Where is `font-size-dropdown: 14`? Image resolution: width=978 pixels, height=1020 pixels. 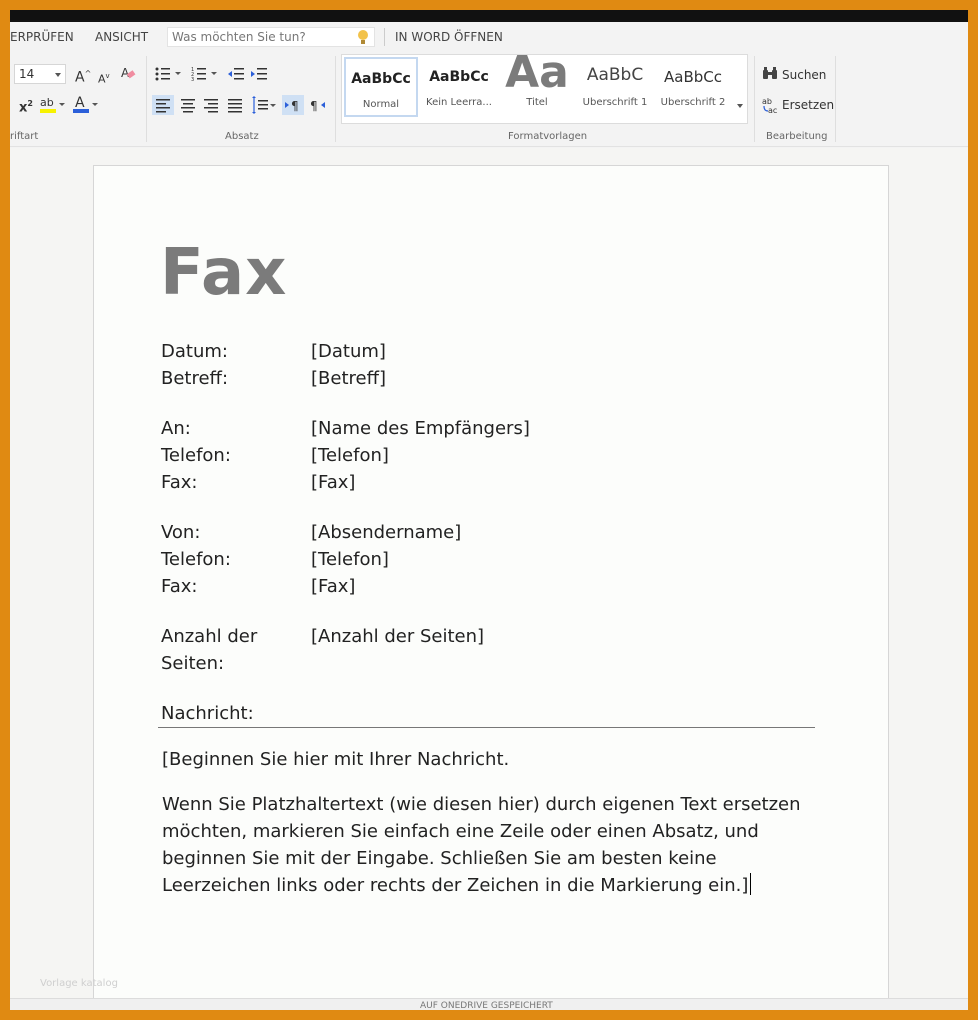
font-size-dropdown: 14 is located at coordinates (40, 74).